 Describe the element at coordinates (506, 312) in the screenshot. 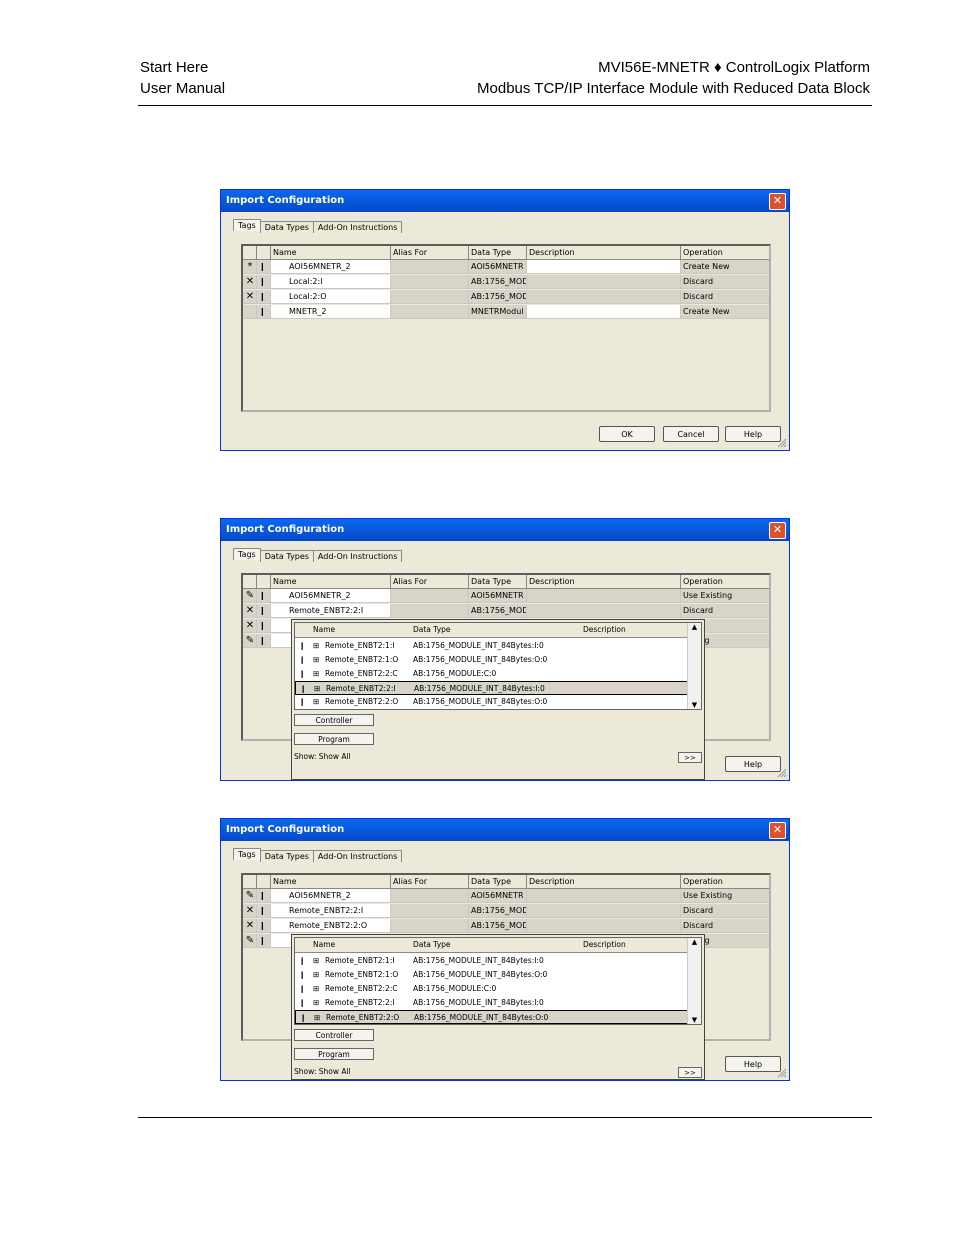

I see `table-row: ❙ MNETR_2 MNETRModul Create New` at that location.